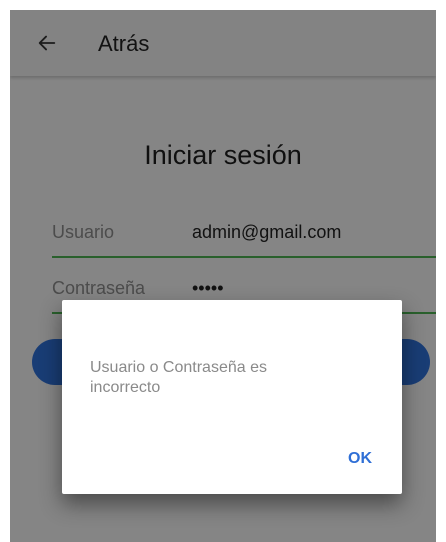 This screenshot has width=446, height=542. What do you see at coordinates (178, 377) in the screenshot?
I see `dialog-message: Usuario o Contraseña es incorrecto` at bounding box center [178, 377].